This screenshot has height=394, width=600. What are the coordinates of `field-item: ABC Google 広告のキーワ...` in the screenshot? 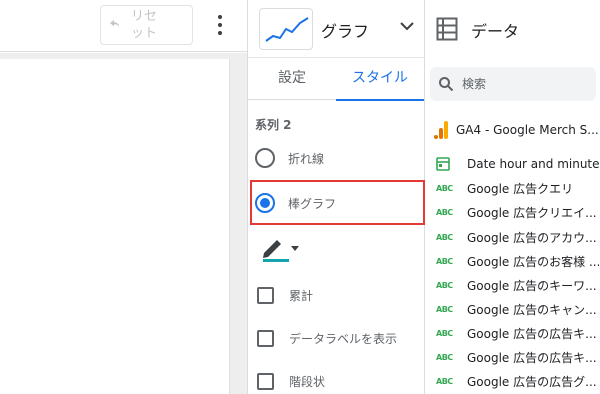 It's located at (518, 285).